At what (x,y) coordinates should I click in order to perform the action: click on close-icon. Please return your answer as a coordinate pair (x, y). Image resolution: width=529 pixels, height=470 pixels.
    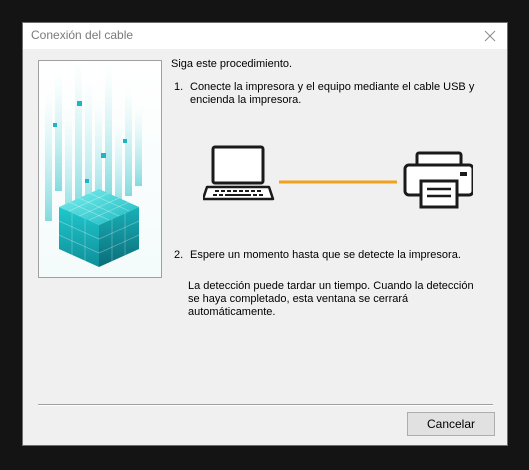
    Looking at the image, I should click on (490, 36).